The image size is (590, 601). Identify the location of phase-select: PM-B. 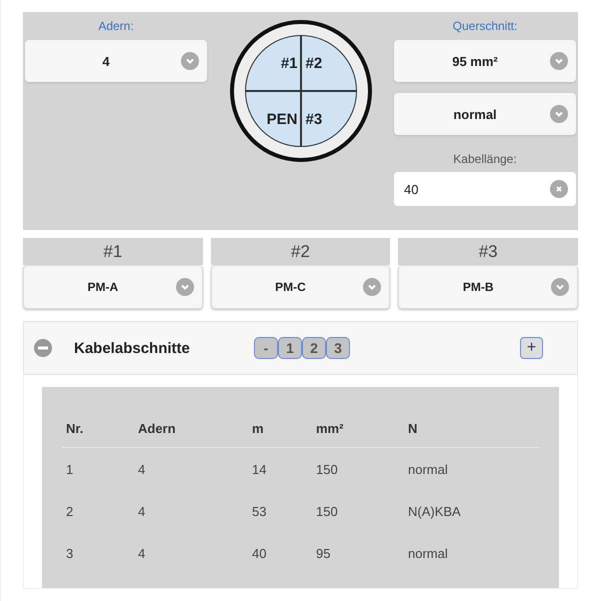
(488, 287).